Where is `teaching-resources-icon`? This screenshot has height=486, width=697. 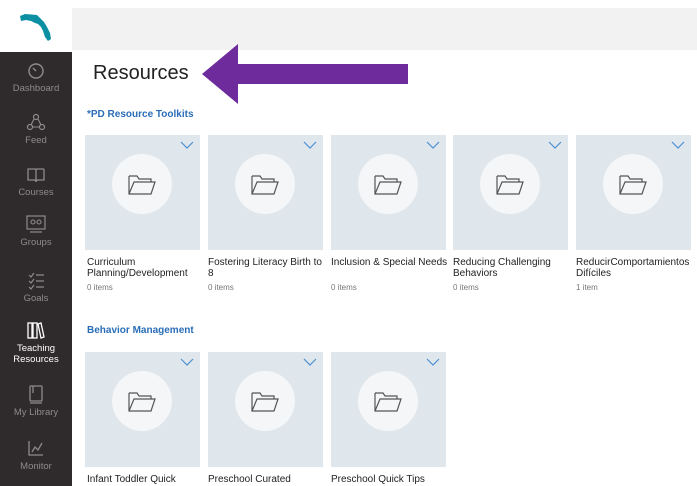 teaching-resources-icon is located at coordinates (36, 330).